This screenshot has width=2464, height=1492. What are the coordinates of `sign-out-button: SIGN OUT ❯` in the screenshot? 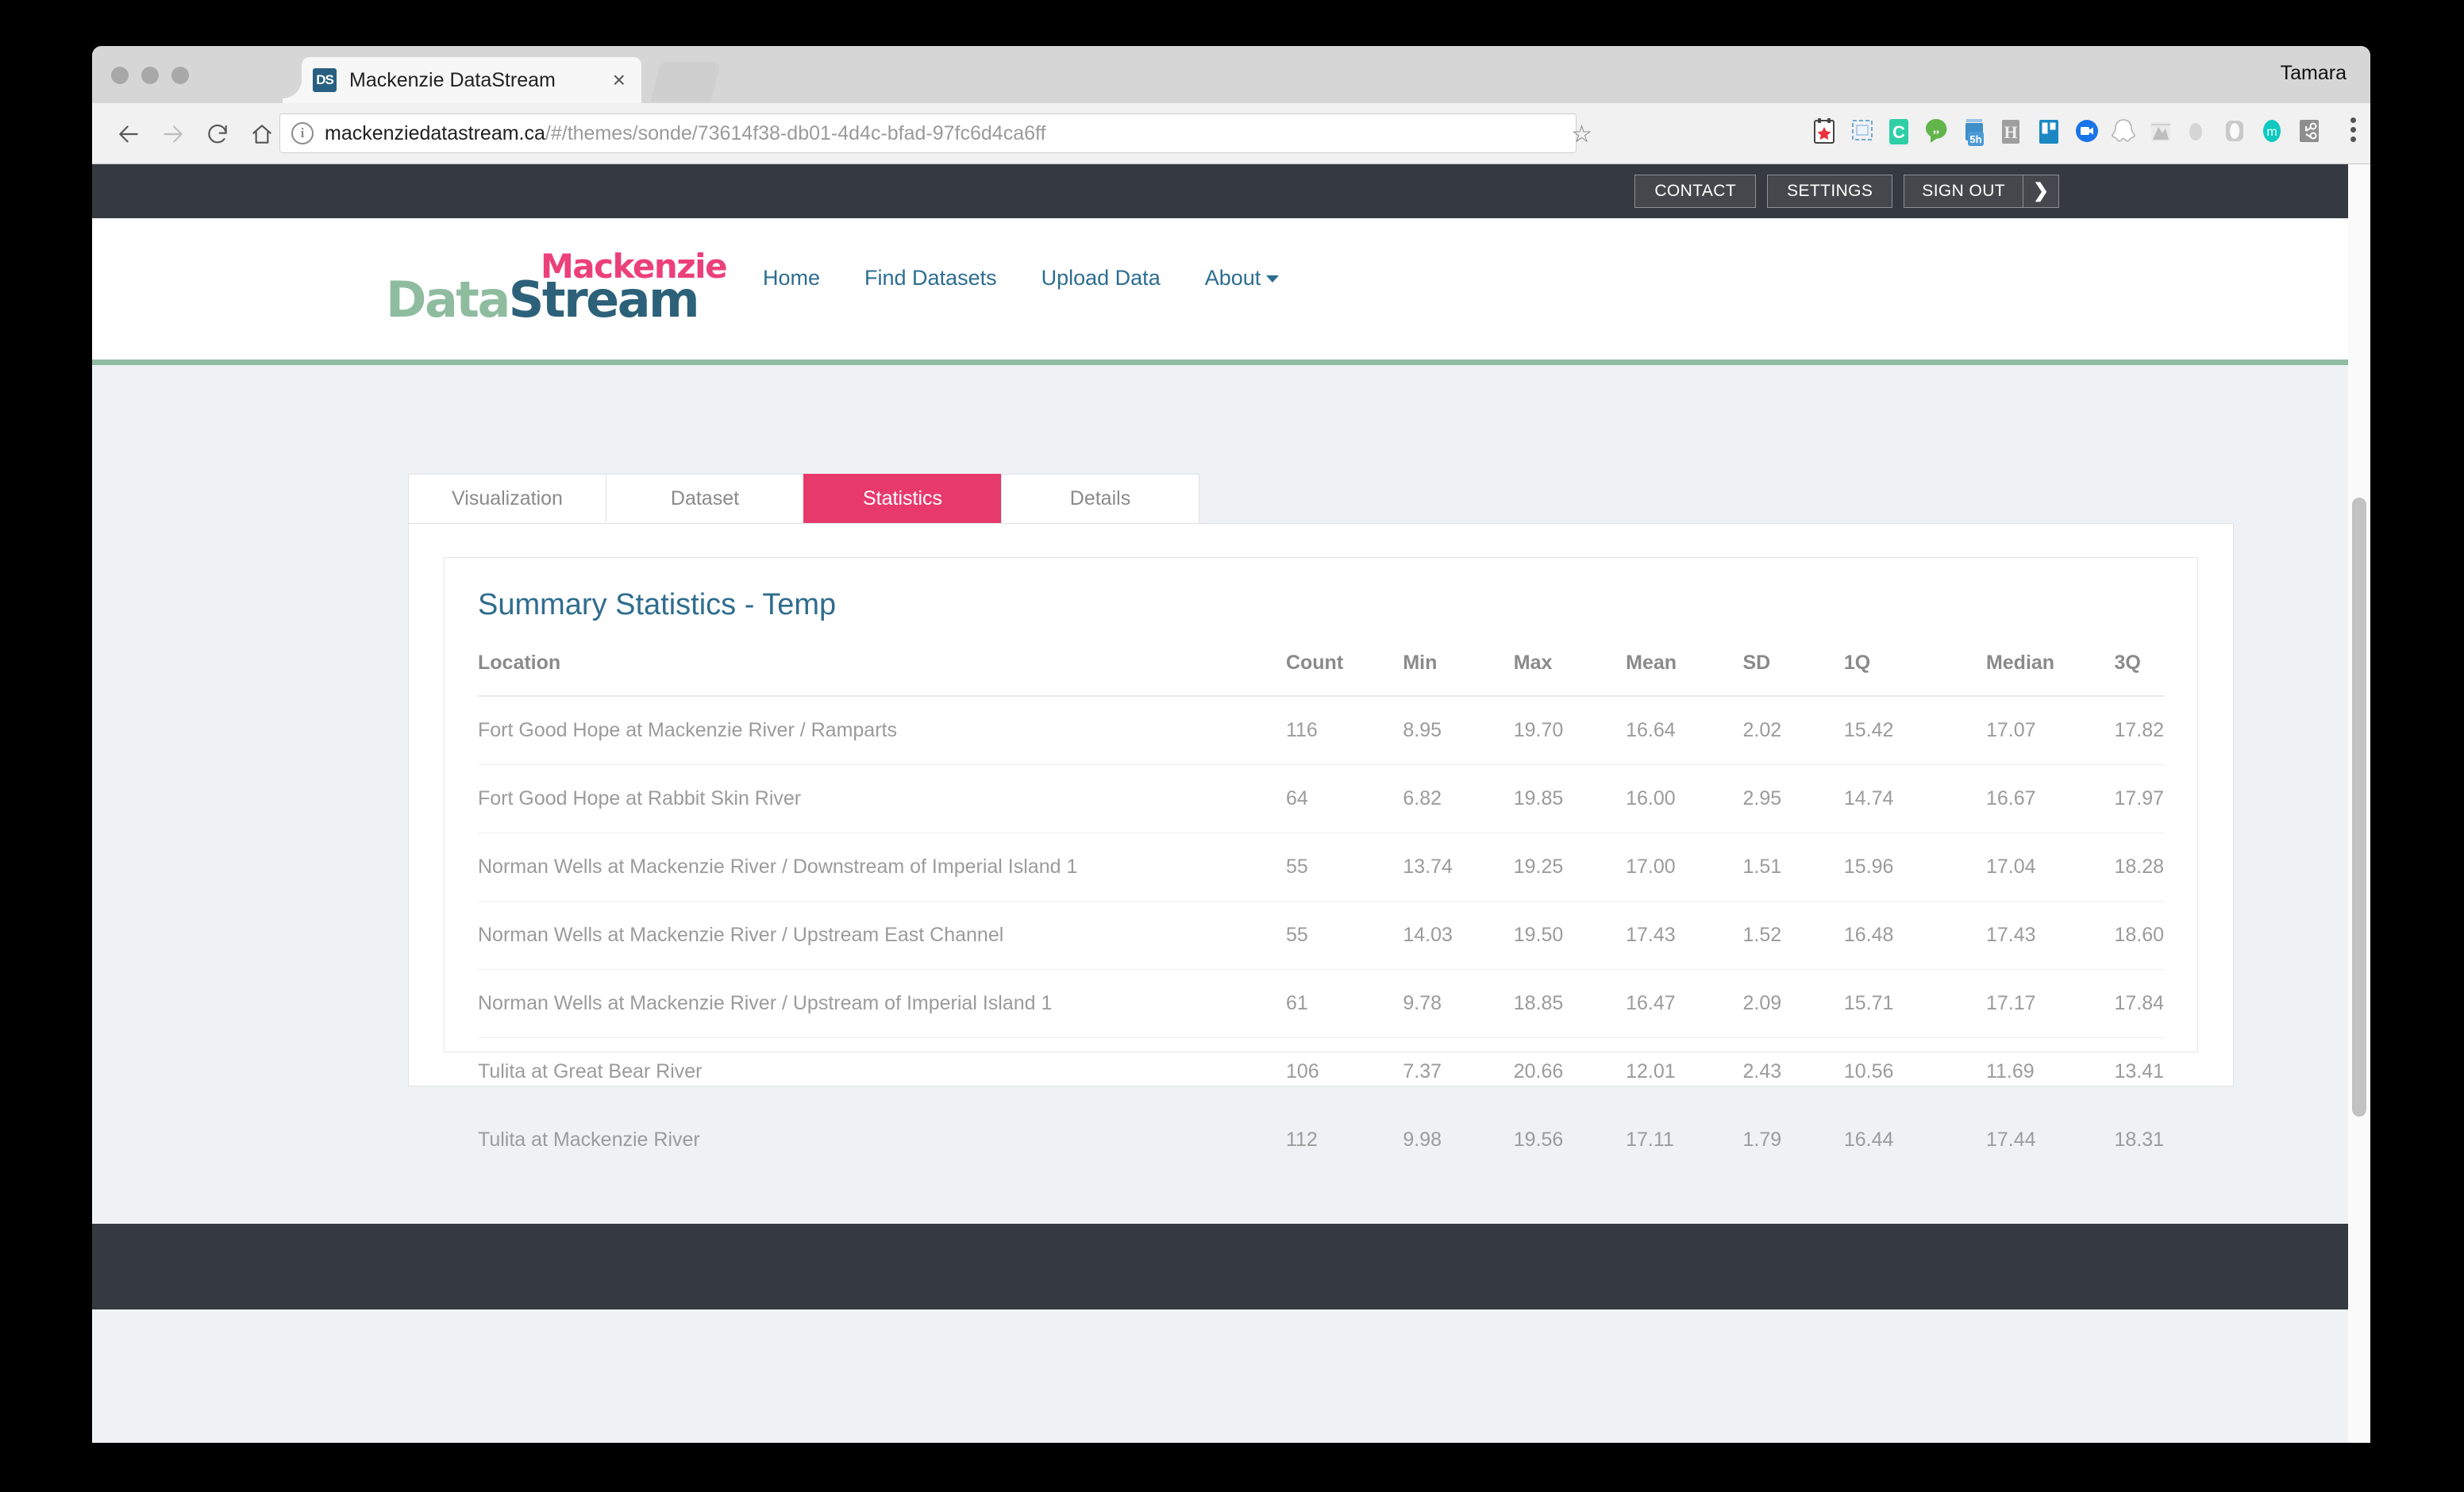 It's located at (1981, 191).